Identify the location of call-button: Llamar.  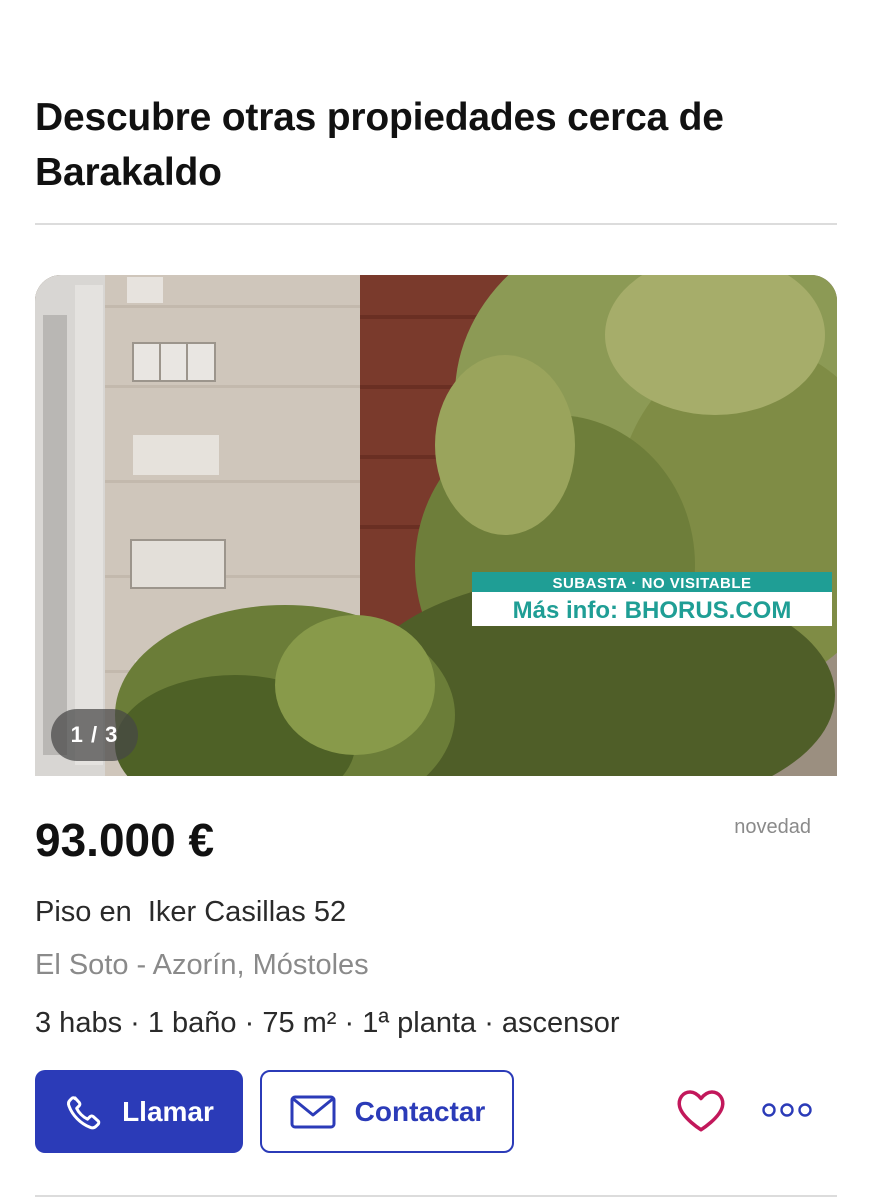
(139, 1111).